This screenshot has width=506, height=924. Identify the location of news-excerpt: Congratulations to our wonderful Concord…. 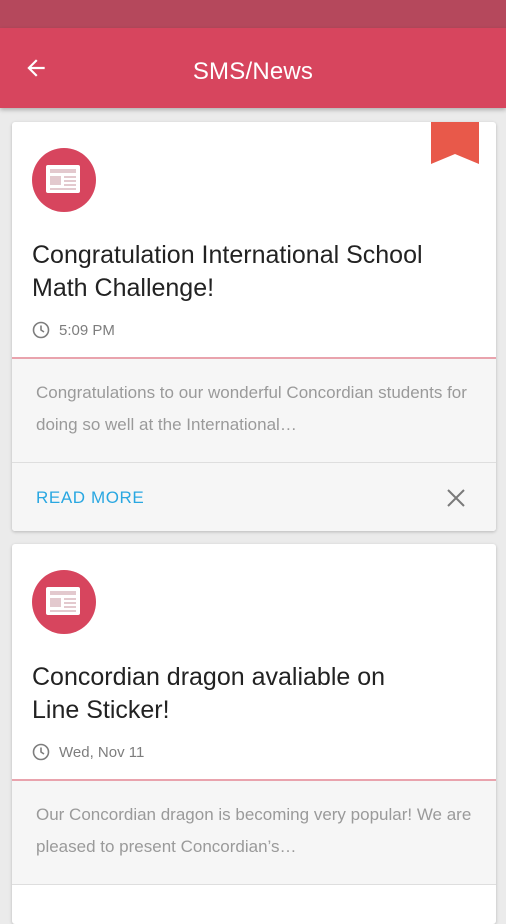
(251, 408).